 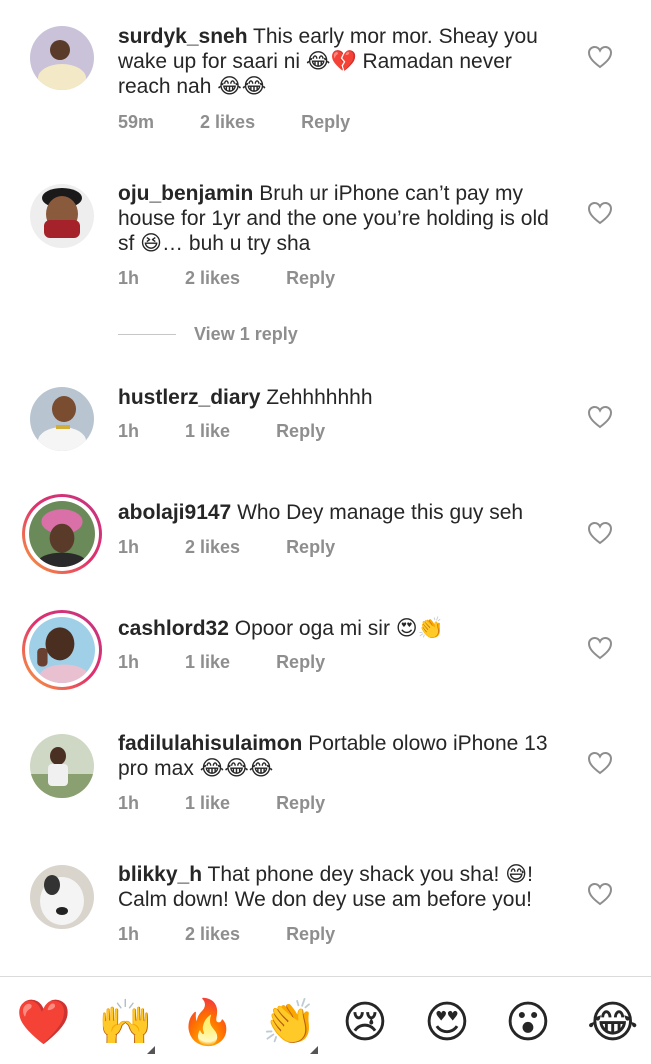 I want to click on emoji-crying-button: 😢, so click(x=365, y=1023).